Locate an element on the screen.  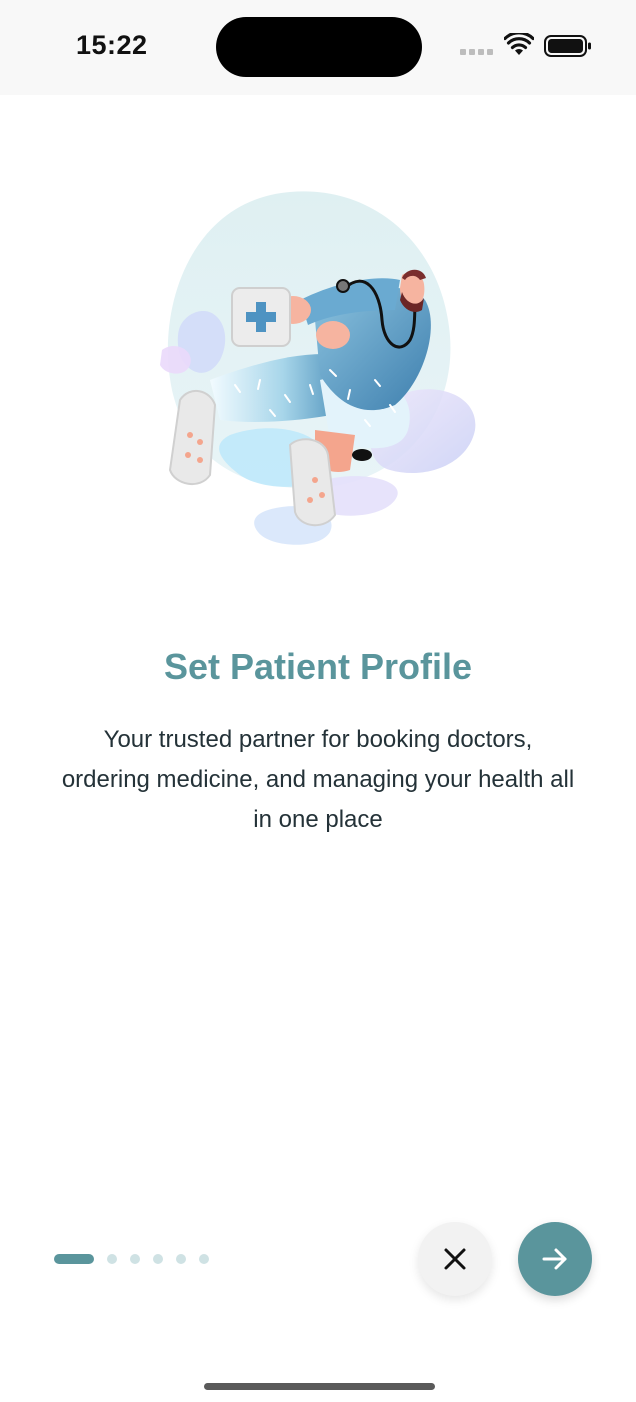
skip-close-button is located at coordinates (455, 1259).